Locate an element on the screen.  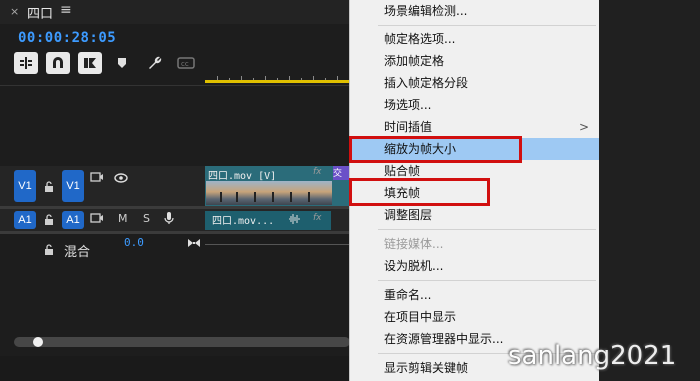
audio-fx-badge: fx is located at coordinates (317, 218).